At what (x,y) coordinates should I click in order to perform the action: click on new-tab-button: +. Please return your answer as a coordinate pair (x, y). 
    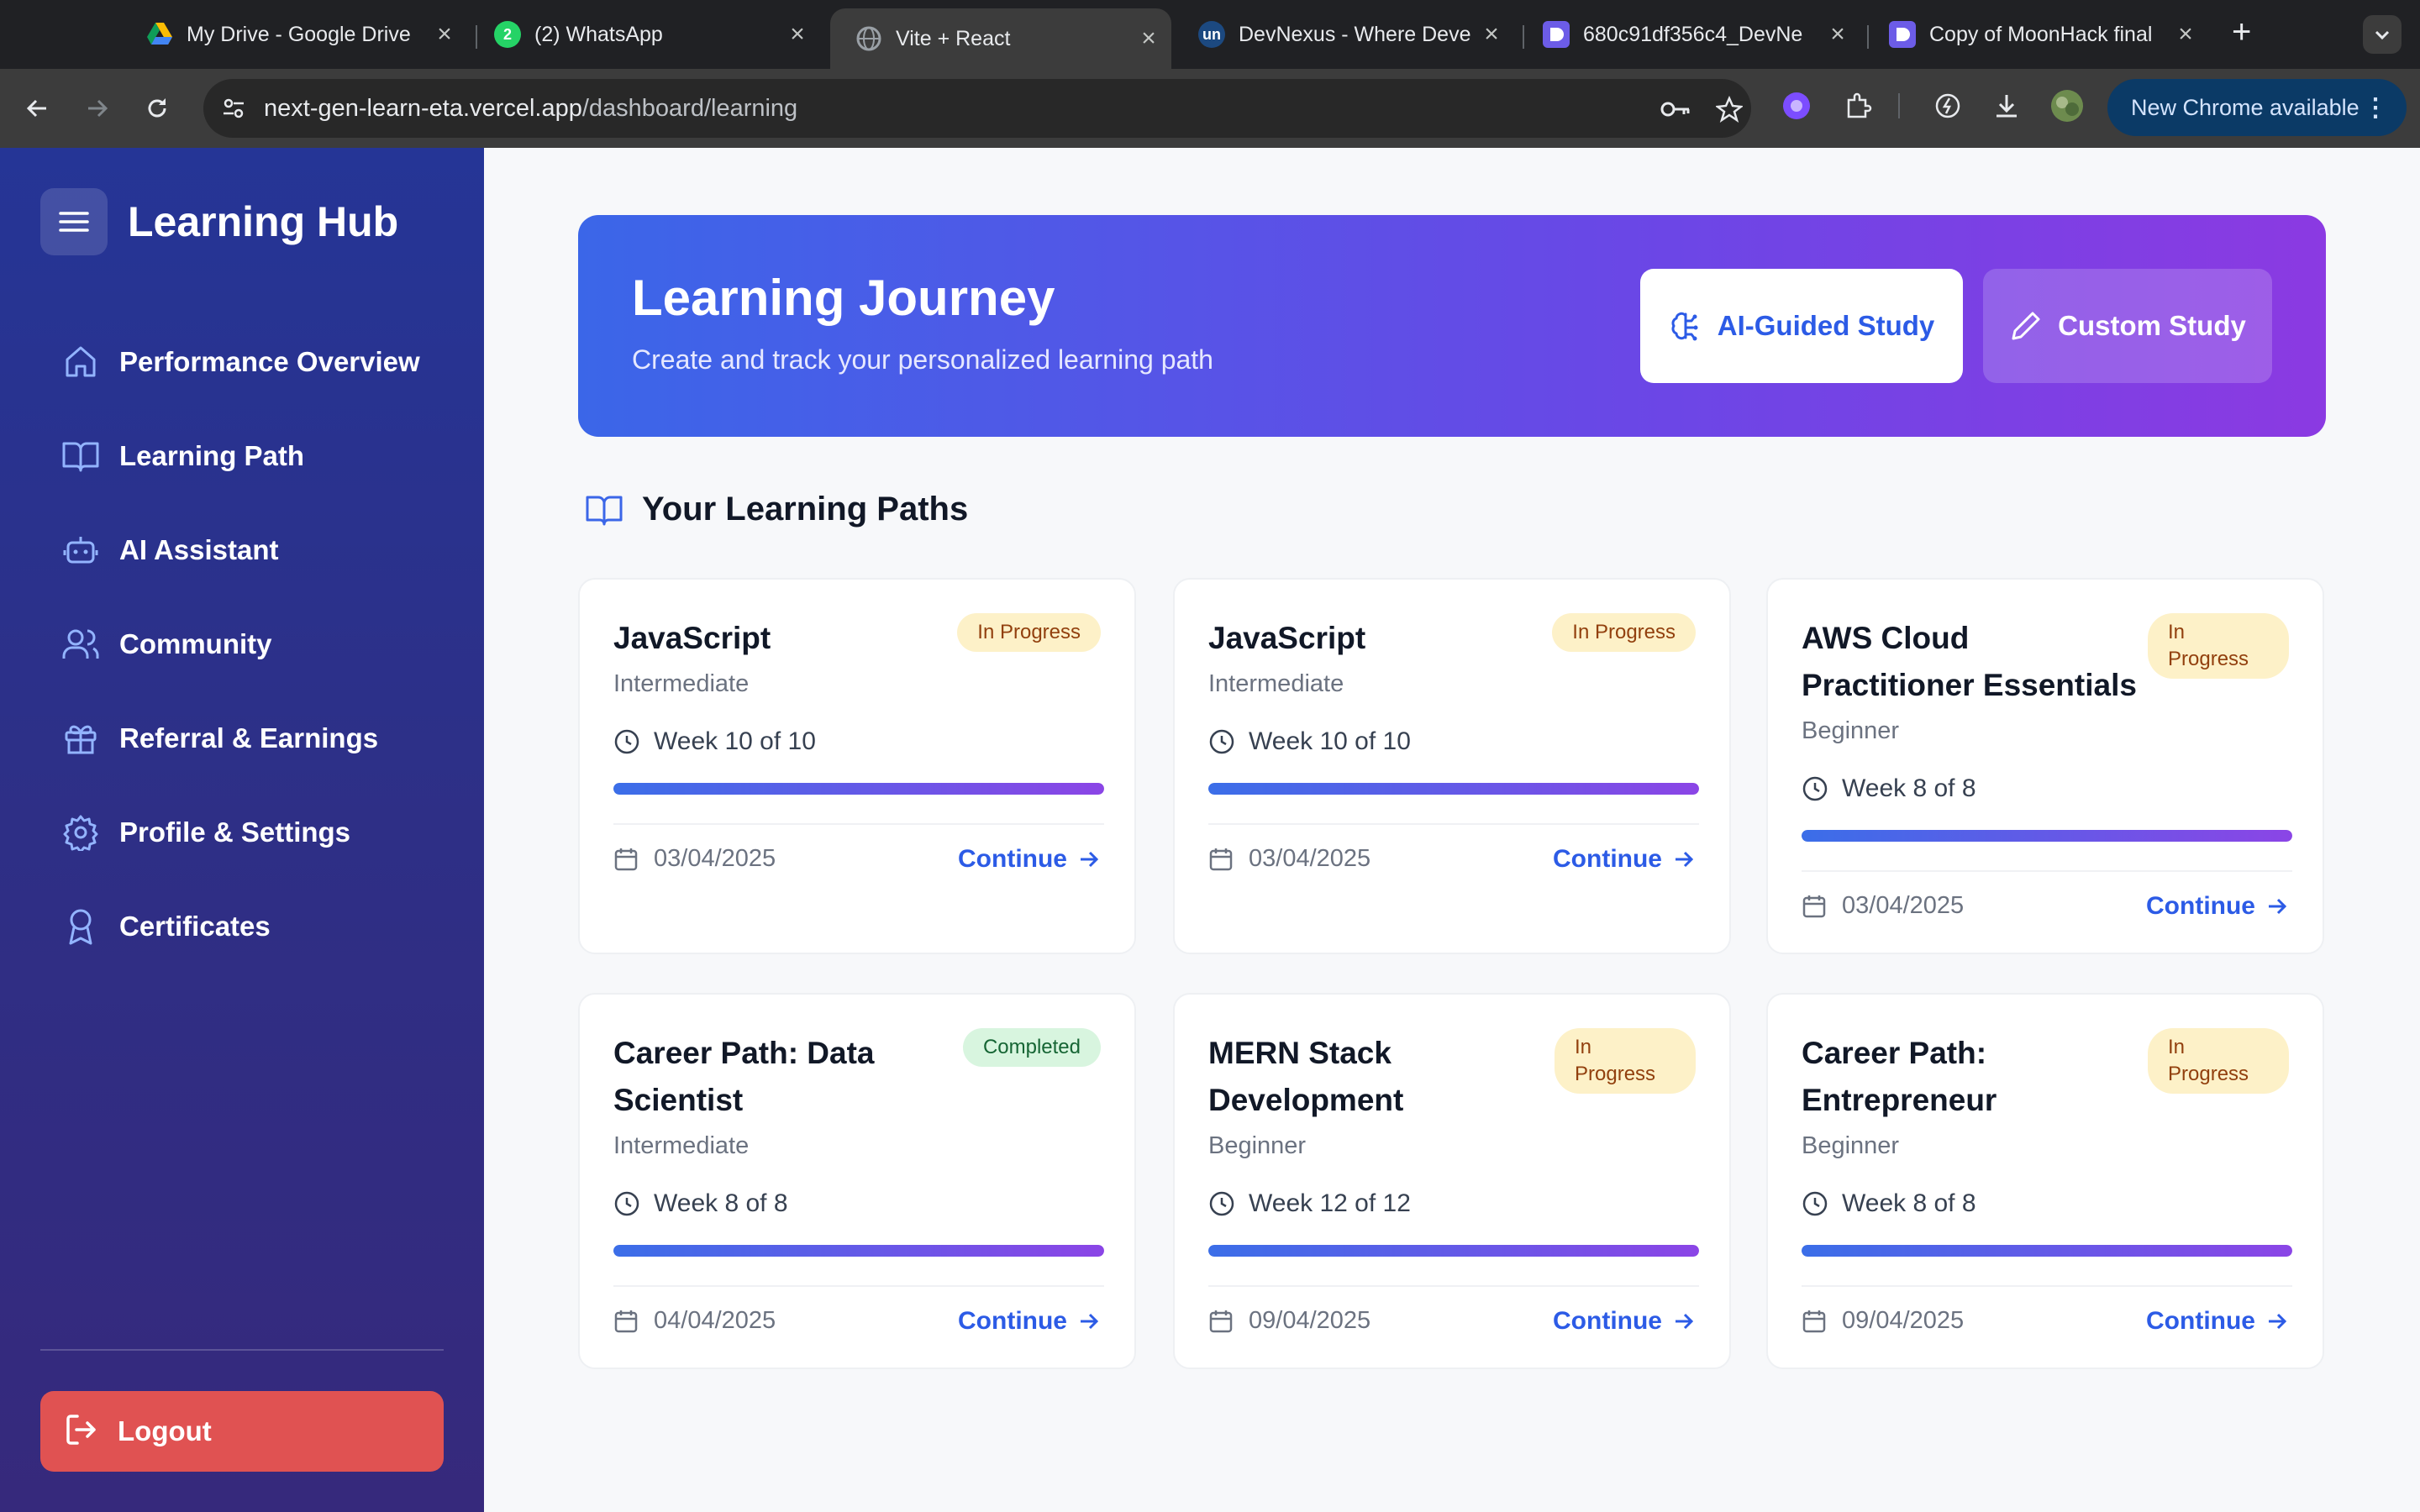
    Looking at the image, I should click on (2241, 32).